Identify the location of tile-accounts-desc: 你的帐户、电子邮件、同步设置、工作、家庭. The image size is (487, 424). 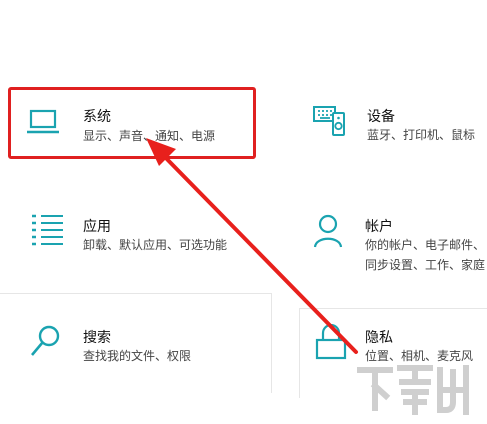
(425, 255).